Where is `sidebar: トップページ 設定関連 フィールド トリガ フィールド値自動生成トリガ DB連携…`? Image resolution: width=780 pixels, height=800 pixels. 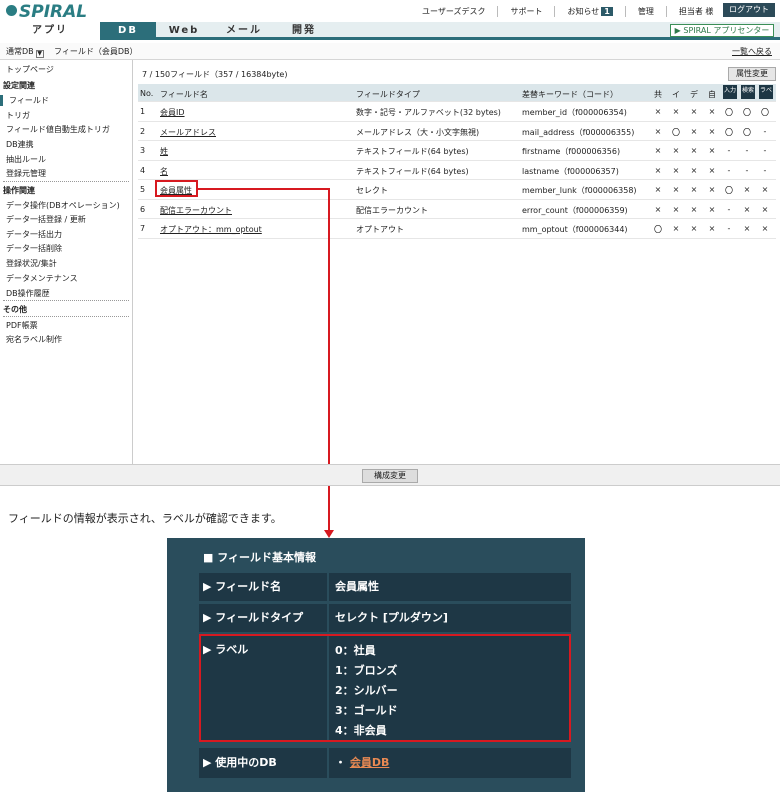
sidebar: トップページ 設定関連 フィールド トリガ フィールド値自動生成トリガ DB連携… is located at coordinates (66, 262).